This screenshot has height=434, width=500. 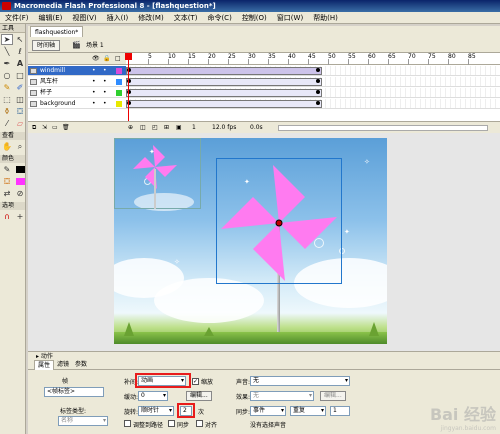 What do you see at coordinates (383, 128) in the screenshot?
I see `timeline-hscroll` at bounding box center [383, 128].